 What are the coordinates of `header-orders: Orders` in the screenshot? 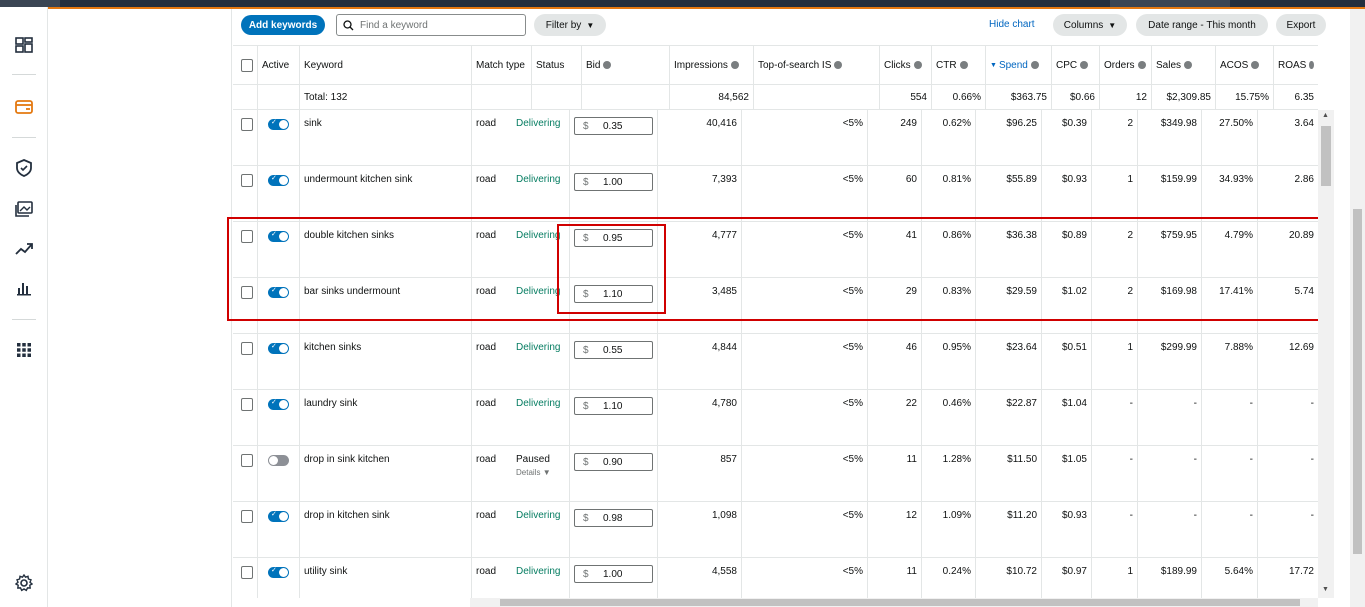 It's located at (1126, 65).